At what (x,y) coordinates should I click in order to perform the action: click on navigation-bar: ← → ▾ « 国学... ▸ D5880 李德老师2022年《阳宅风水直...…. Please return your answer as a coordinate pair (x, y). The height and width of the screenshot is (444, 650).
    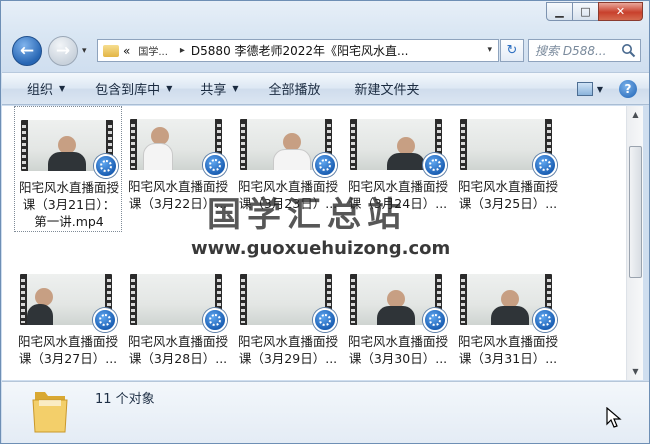
    Looking at the image, I should click on (325, 51).